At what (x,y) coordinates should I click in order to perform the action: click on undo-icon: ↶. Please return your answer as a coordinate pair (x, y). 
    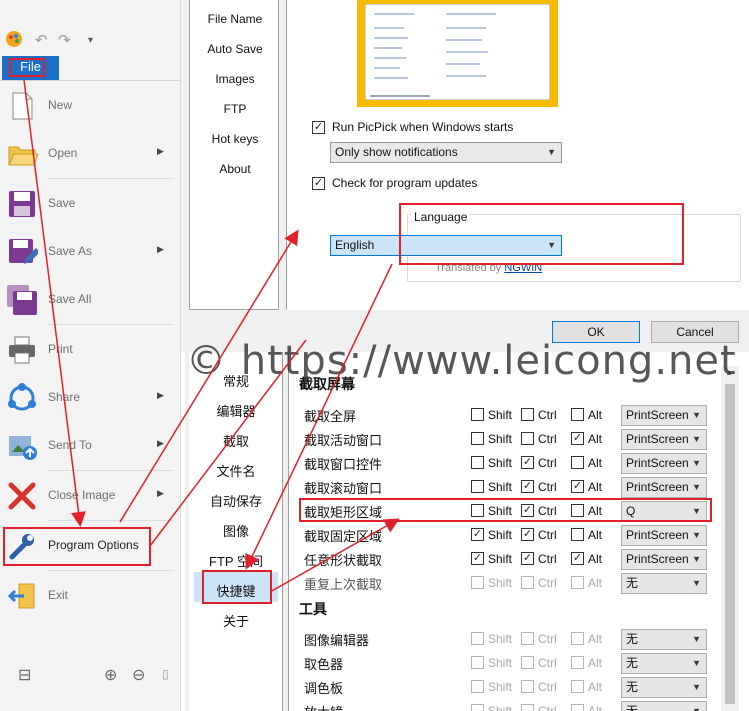
    Looking at the image, I should click on (41, 40).